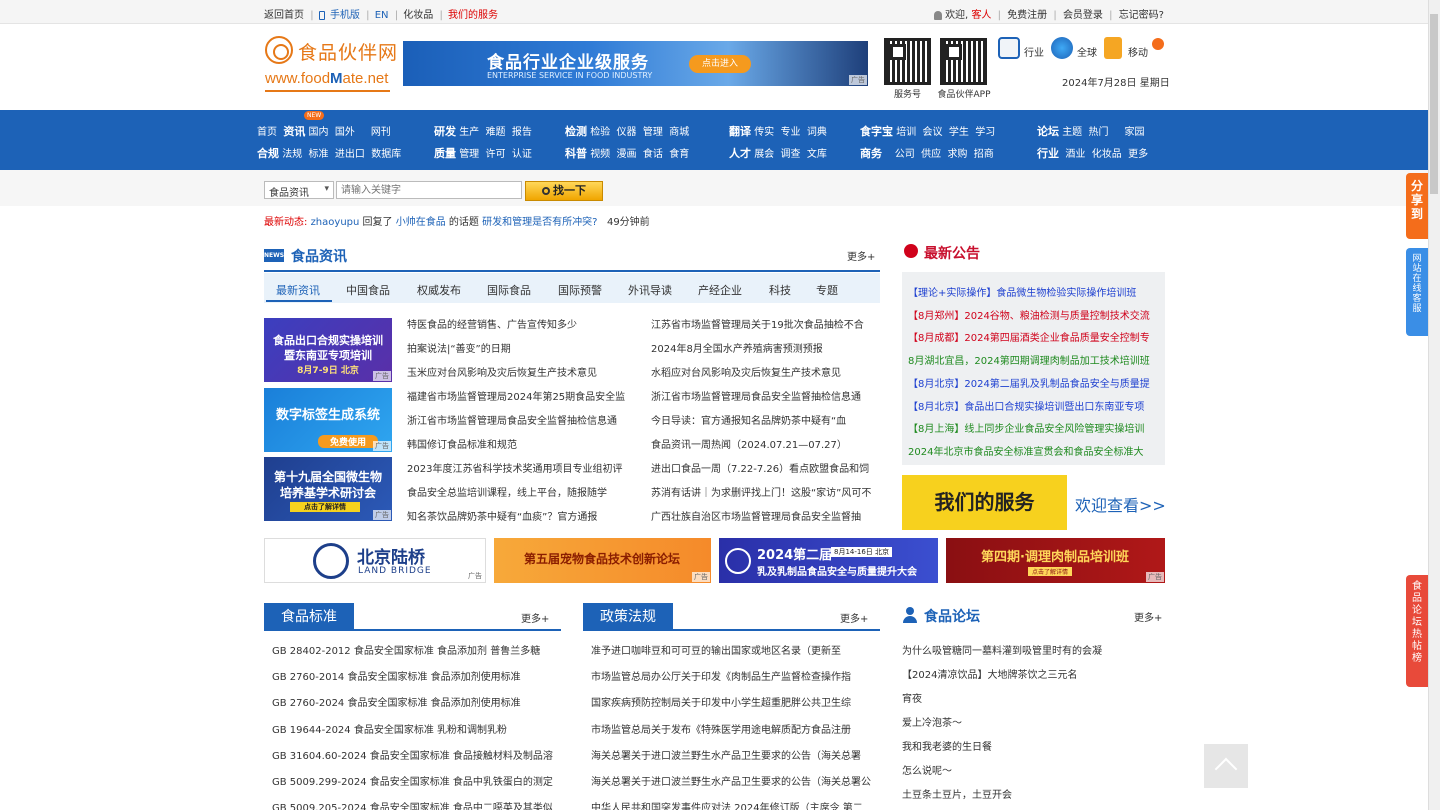 The image size is (1440, 810). Describe the element at coordinates (985, 132) in the screenshot. I see `nav-learning: 学习` at that location.